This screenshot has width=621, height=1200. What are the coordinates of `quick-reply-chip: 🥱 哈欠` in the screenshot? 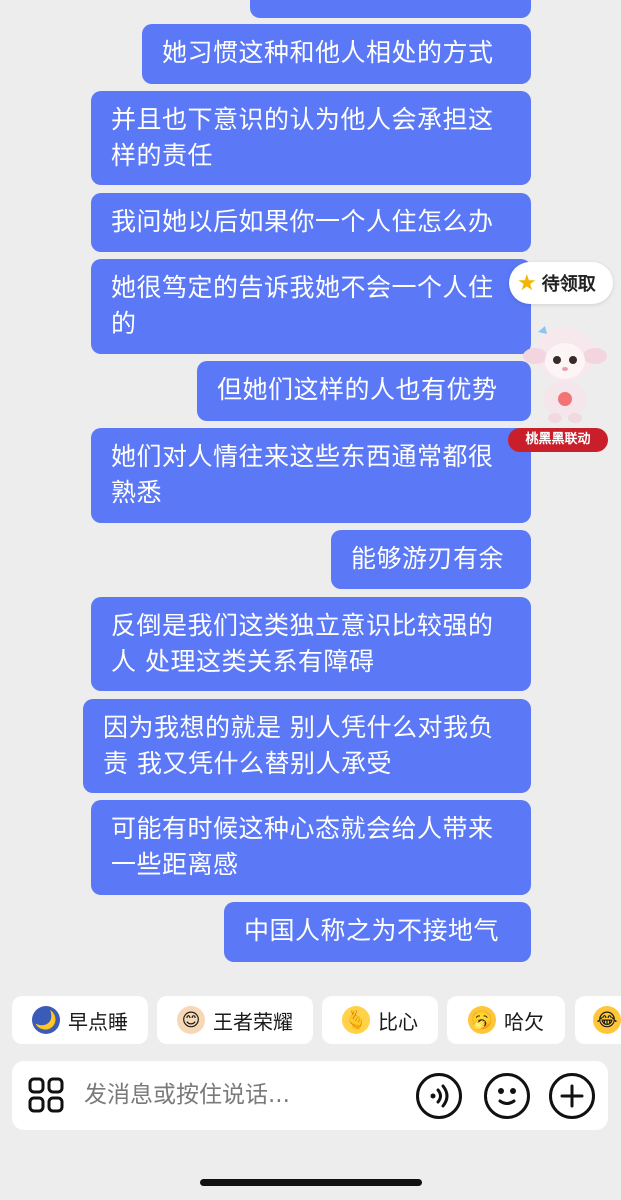 It's located at (506, 1020).